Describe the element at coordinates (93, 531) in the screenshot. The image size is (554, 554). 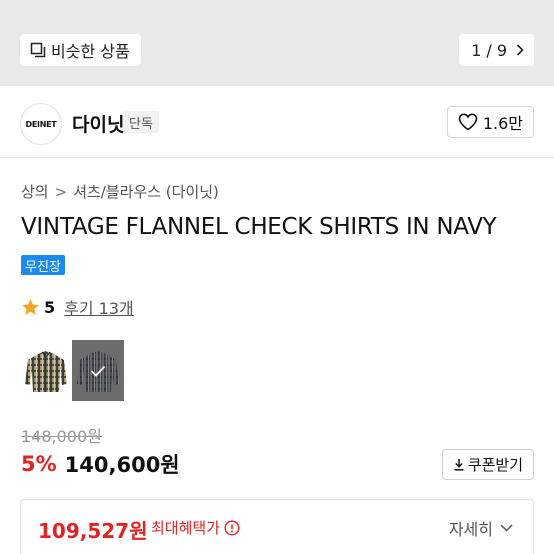
I see `max-benefit-price: 109,527원` at that location.